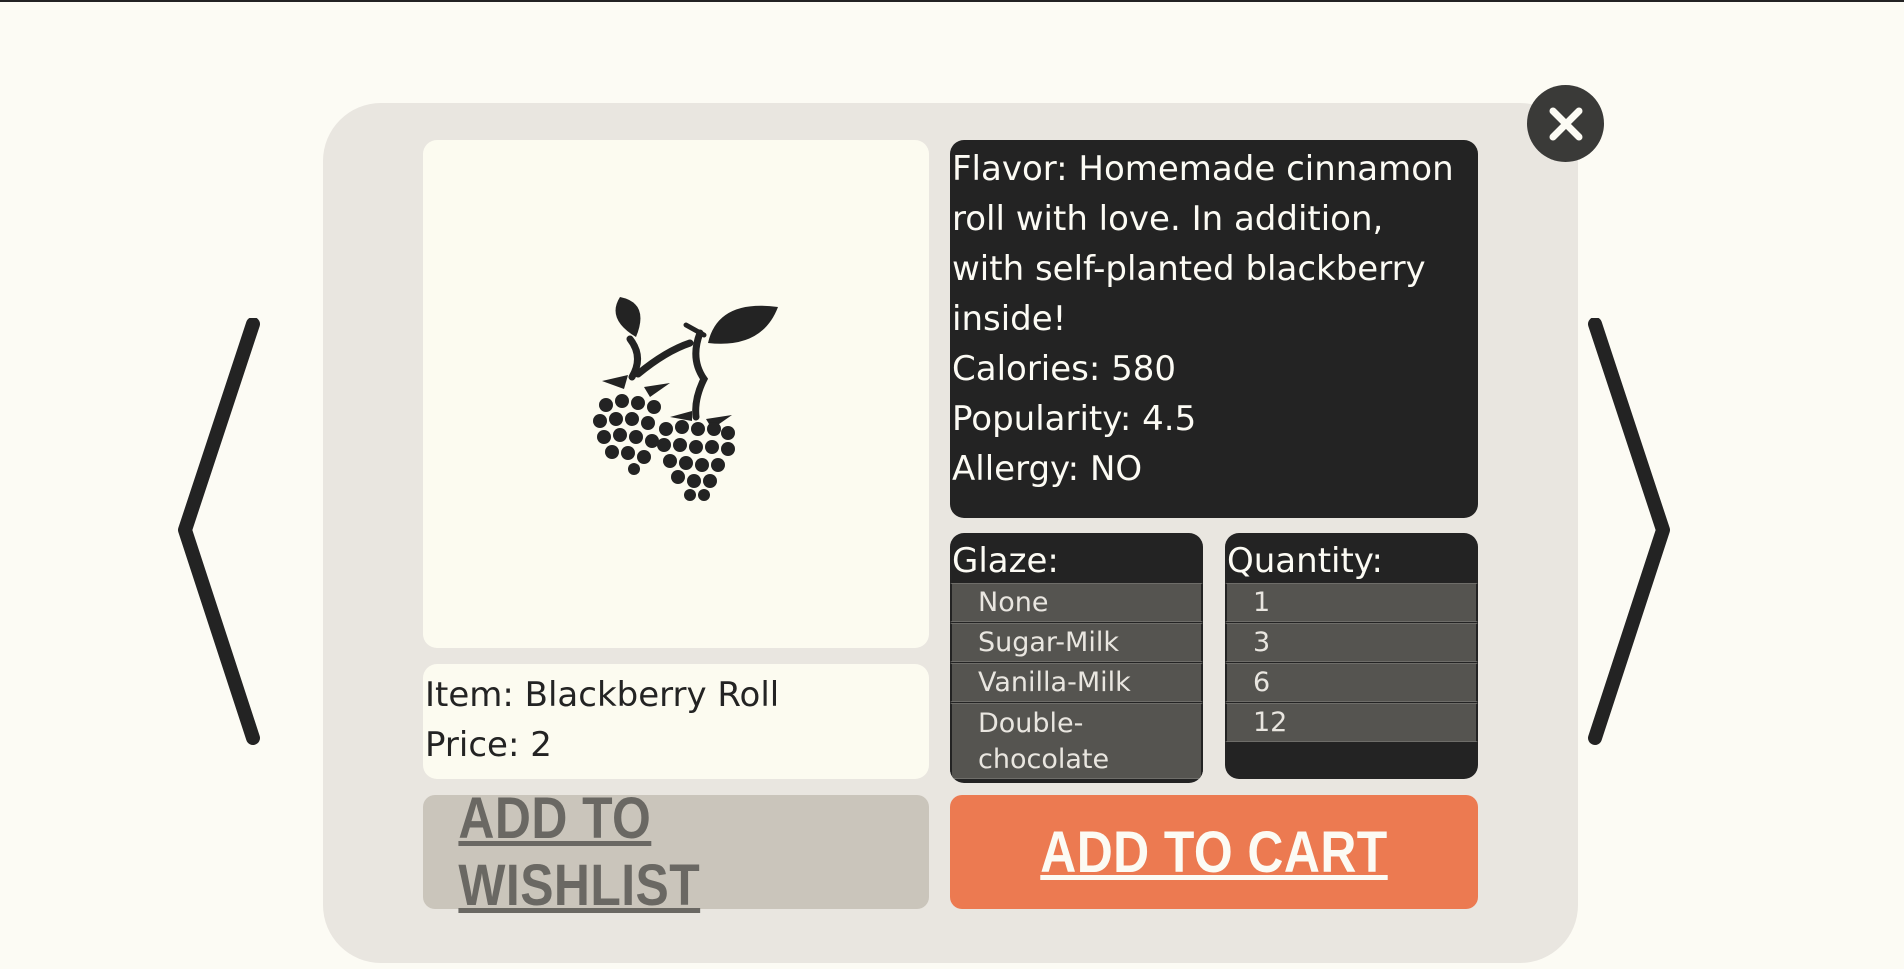 The height and width of the screenshot is (969, 1904). I want to click on item-info: Item: Blackberry Roll Price: 2, so click(676, 721).